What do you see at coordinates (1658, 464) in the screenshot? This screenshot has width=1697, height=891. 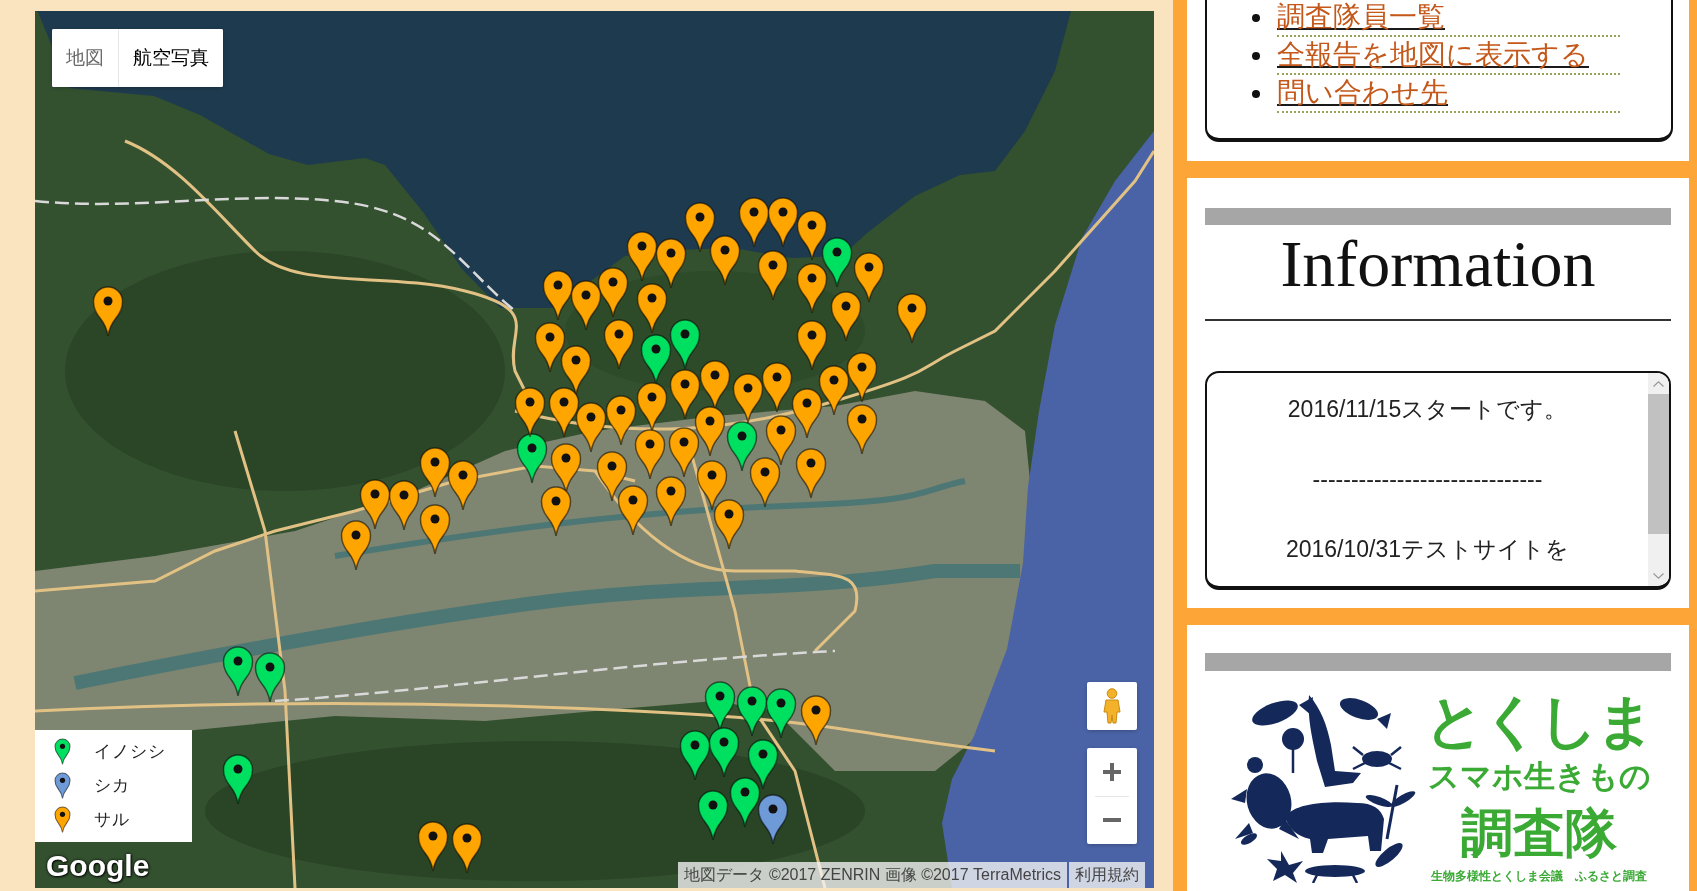 I see `scrollbar-thumb` at bounding box center [1658, 464].